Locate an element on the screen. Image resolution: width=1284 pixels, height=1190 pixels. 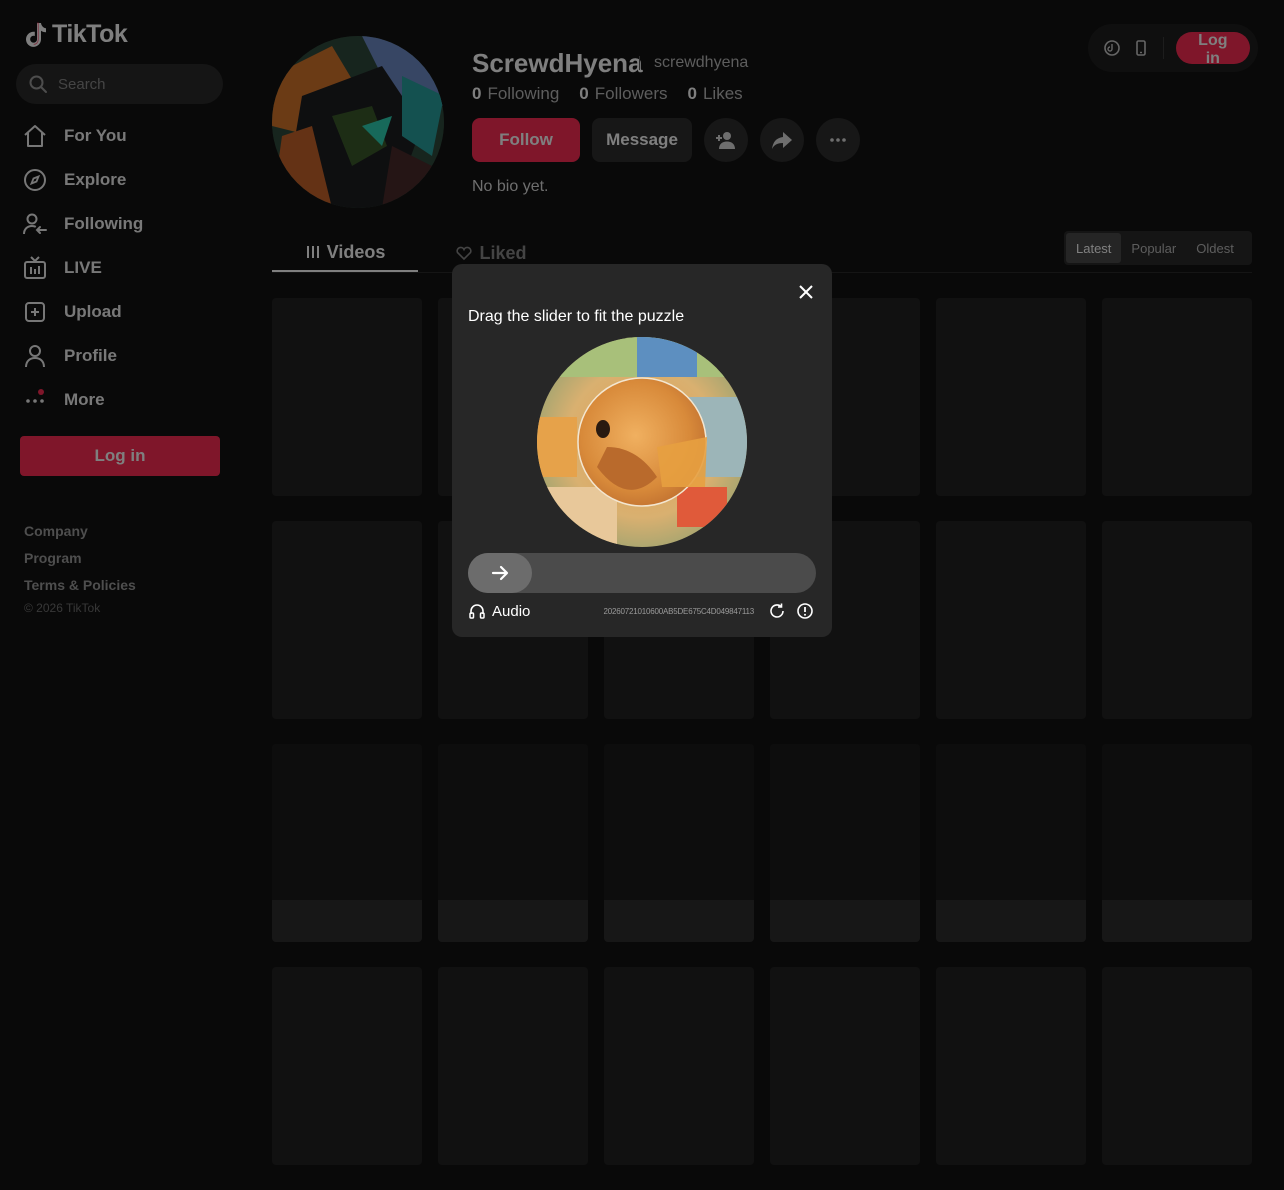
captcha-code: 20260721010600AB5DE675C4D049847113 is located at coordinates (678, 611).